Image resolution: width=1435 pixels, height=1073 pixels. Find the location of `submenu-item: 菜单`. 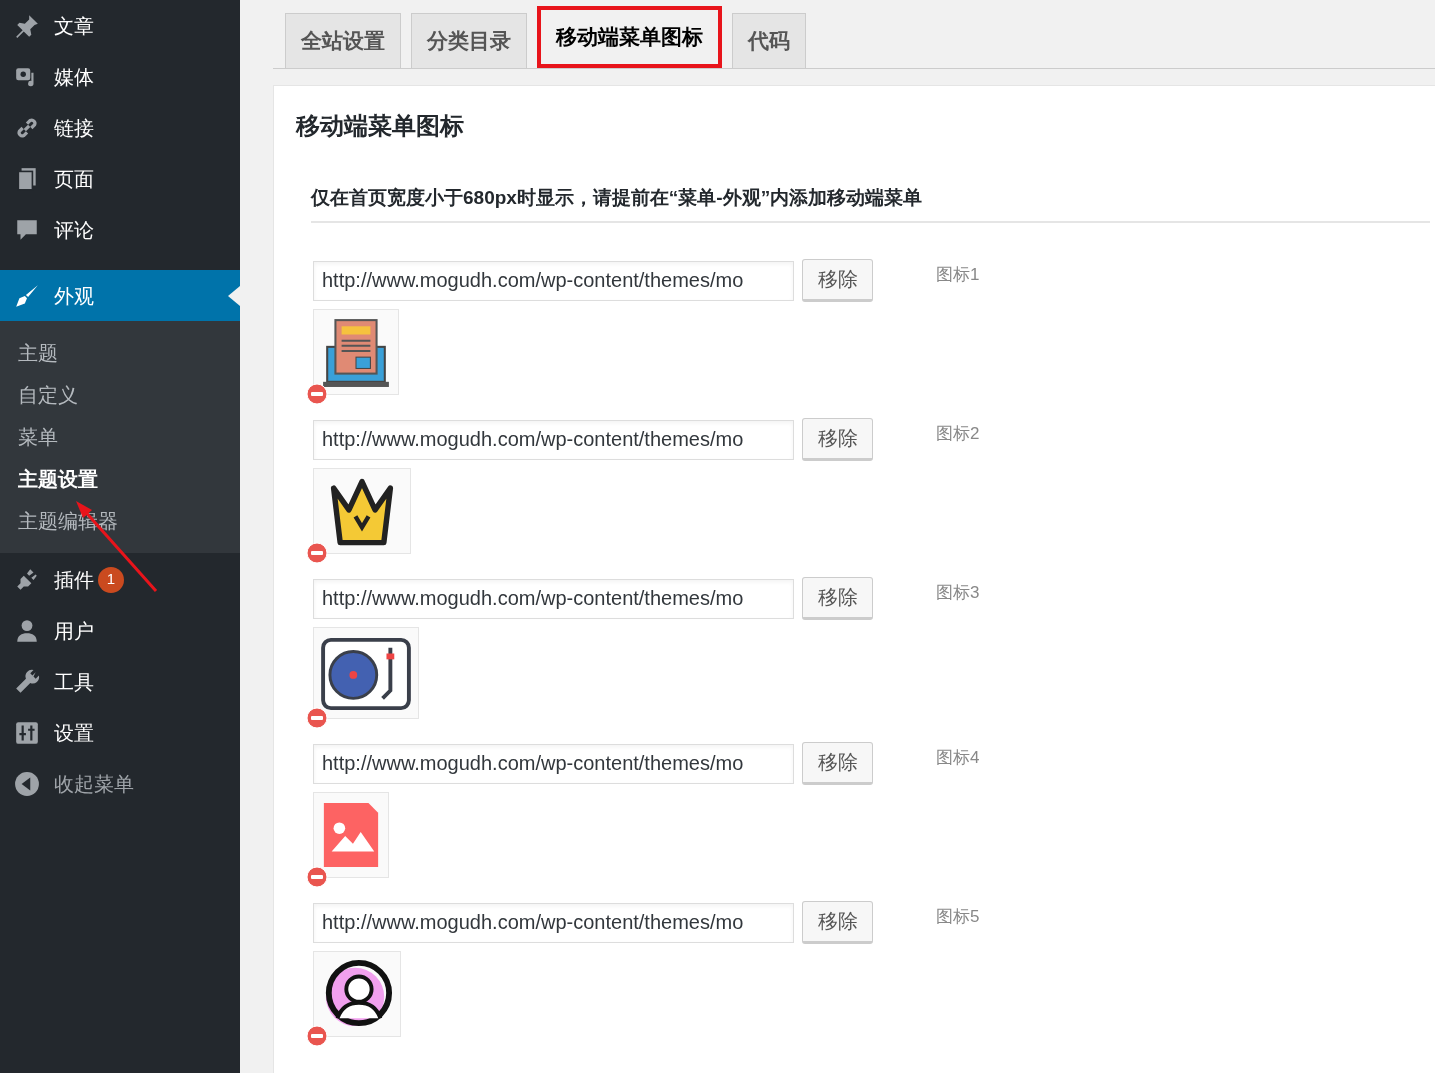

submenu-item: 菜单 is located at coordinates (120, 437).